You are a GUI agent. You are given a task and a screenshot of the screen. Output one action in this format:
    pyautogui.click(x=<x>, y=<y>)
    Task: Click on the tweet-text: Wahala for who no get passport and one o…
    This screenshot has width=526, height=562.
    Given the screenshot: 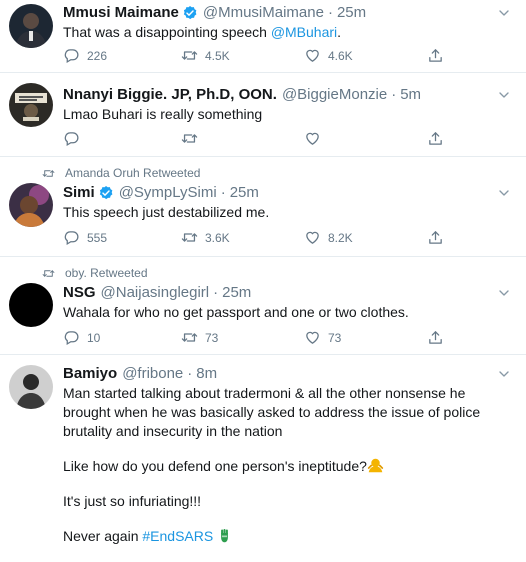 What is the action you would take?
    pyautogui.click(x=236, y=312)
    